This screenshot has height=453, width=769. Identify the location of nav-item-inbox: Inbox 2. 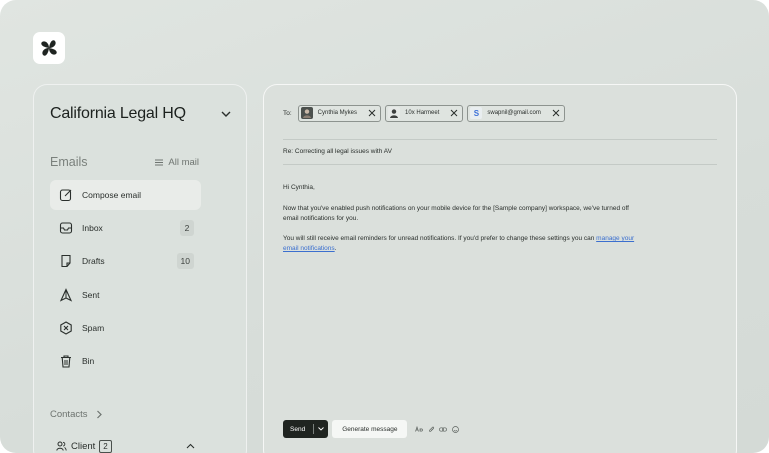
(125, 228).